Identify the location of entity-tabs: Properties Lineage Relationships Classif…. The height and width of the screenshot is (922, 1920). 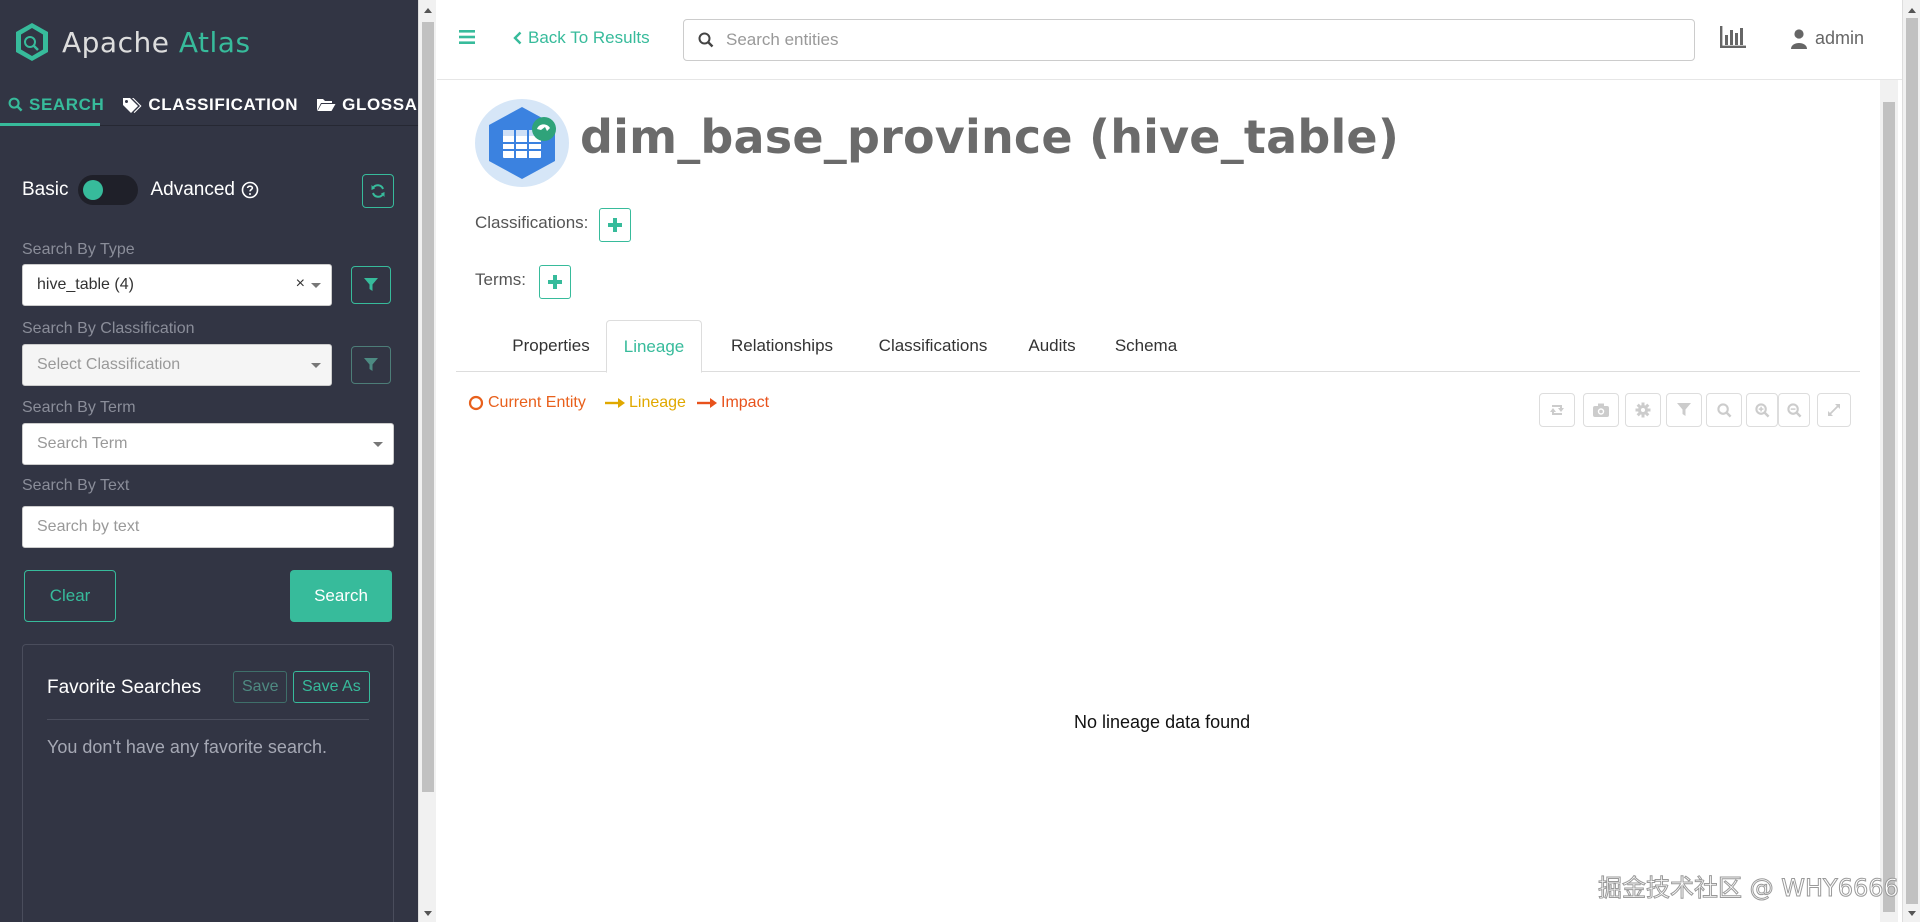
(1158, 346).